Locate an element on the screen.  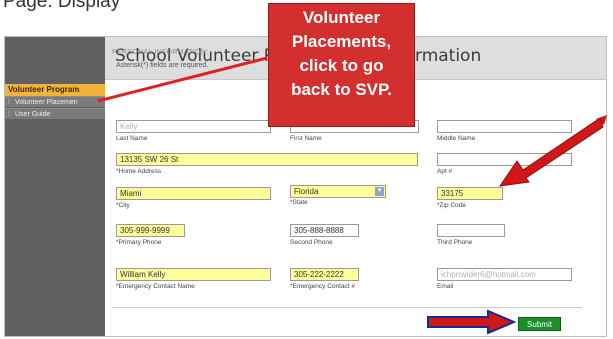
callout-line: click to go is located at coordinates (341, 65).